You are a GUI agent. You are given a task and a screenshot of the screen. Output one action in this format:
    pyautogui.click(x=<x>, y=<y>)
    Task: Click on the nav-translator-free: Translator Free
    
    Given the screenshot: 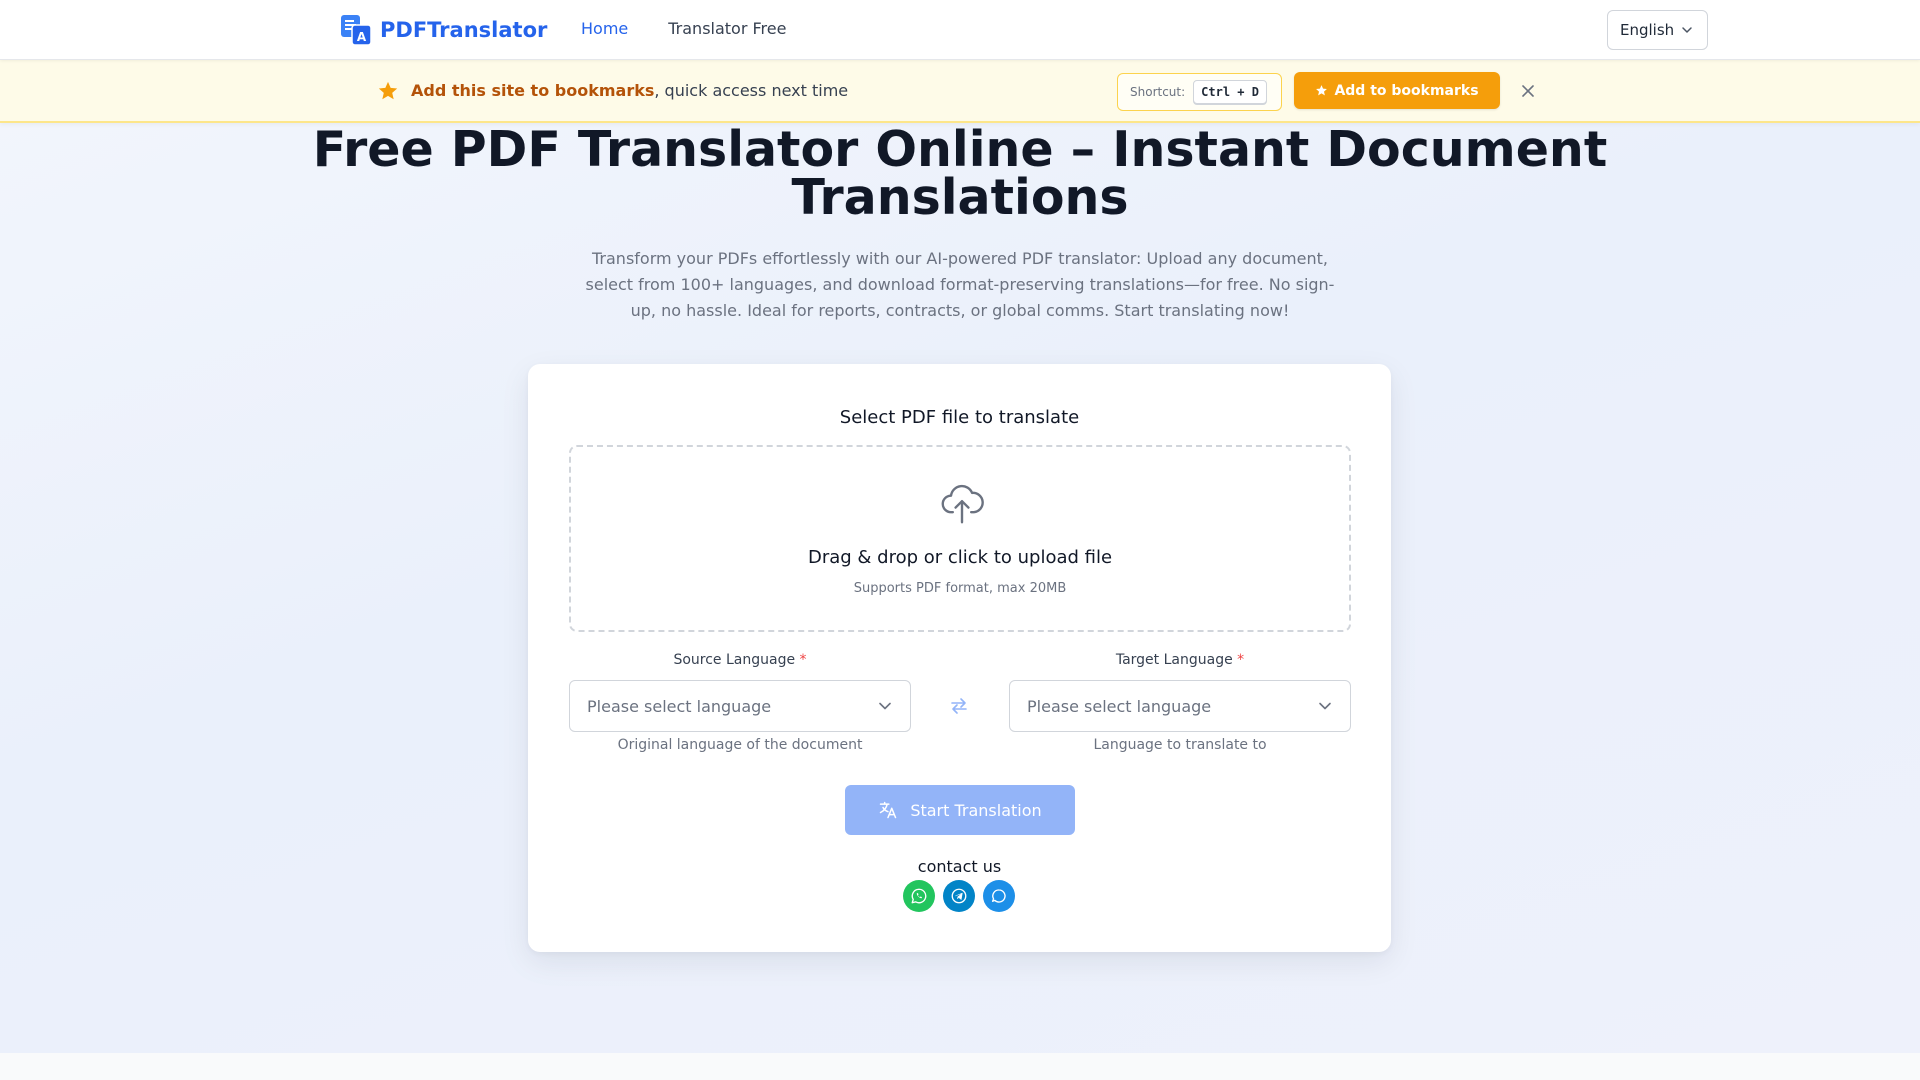 What is the action you would take?
    pyautogui.click(x=727, y=28)
    